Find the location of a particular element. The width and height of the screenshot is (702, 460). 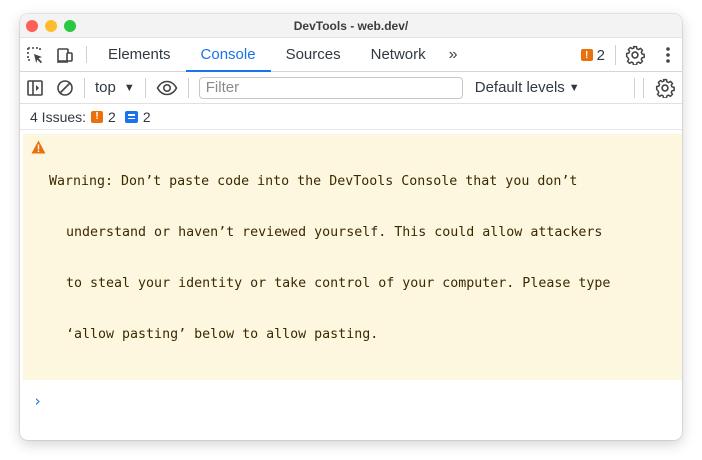

more-vertical-icon is located at coordinates (668, 55).